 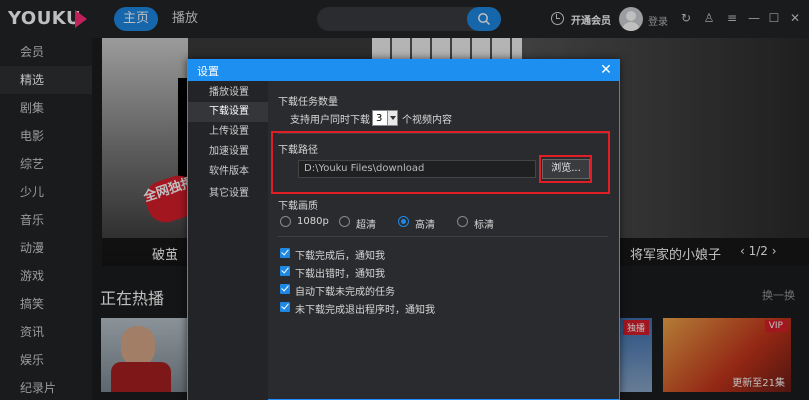 I want to click on notify-complete-label: 下载完成后，通知我, so click(x=340, y=256).